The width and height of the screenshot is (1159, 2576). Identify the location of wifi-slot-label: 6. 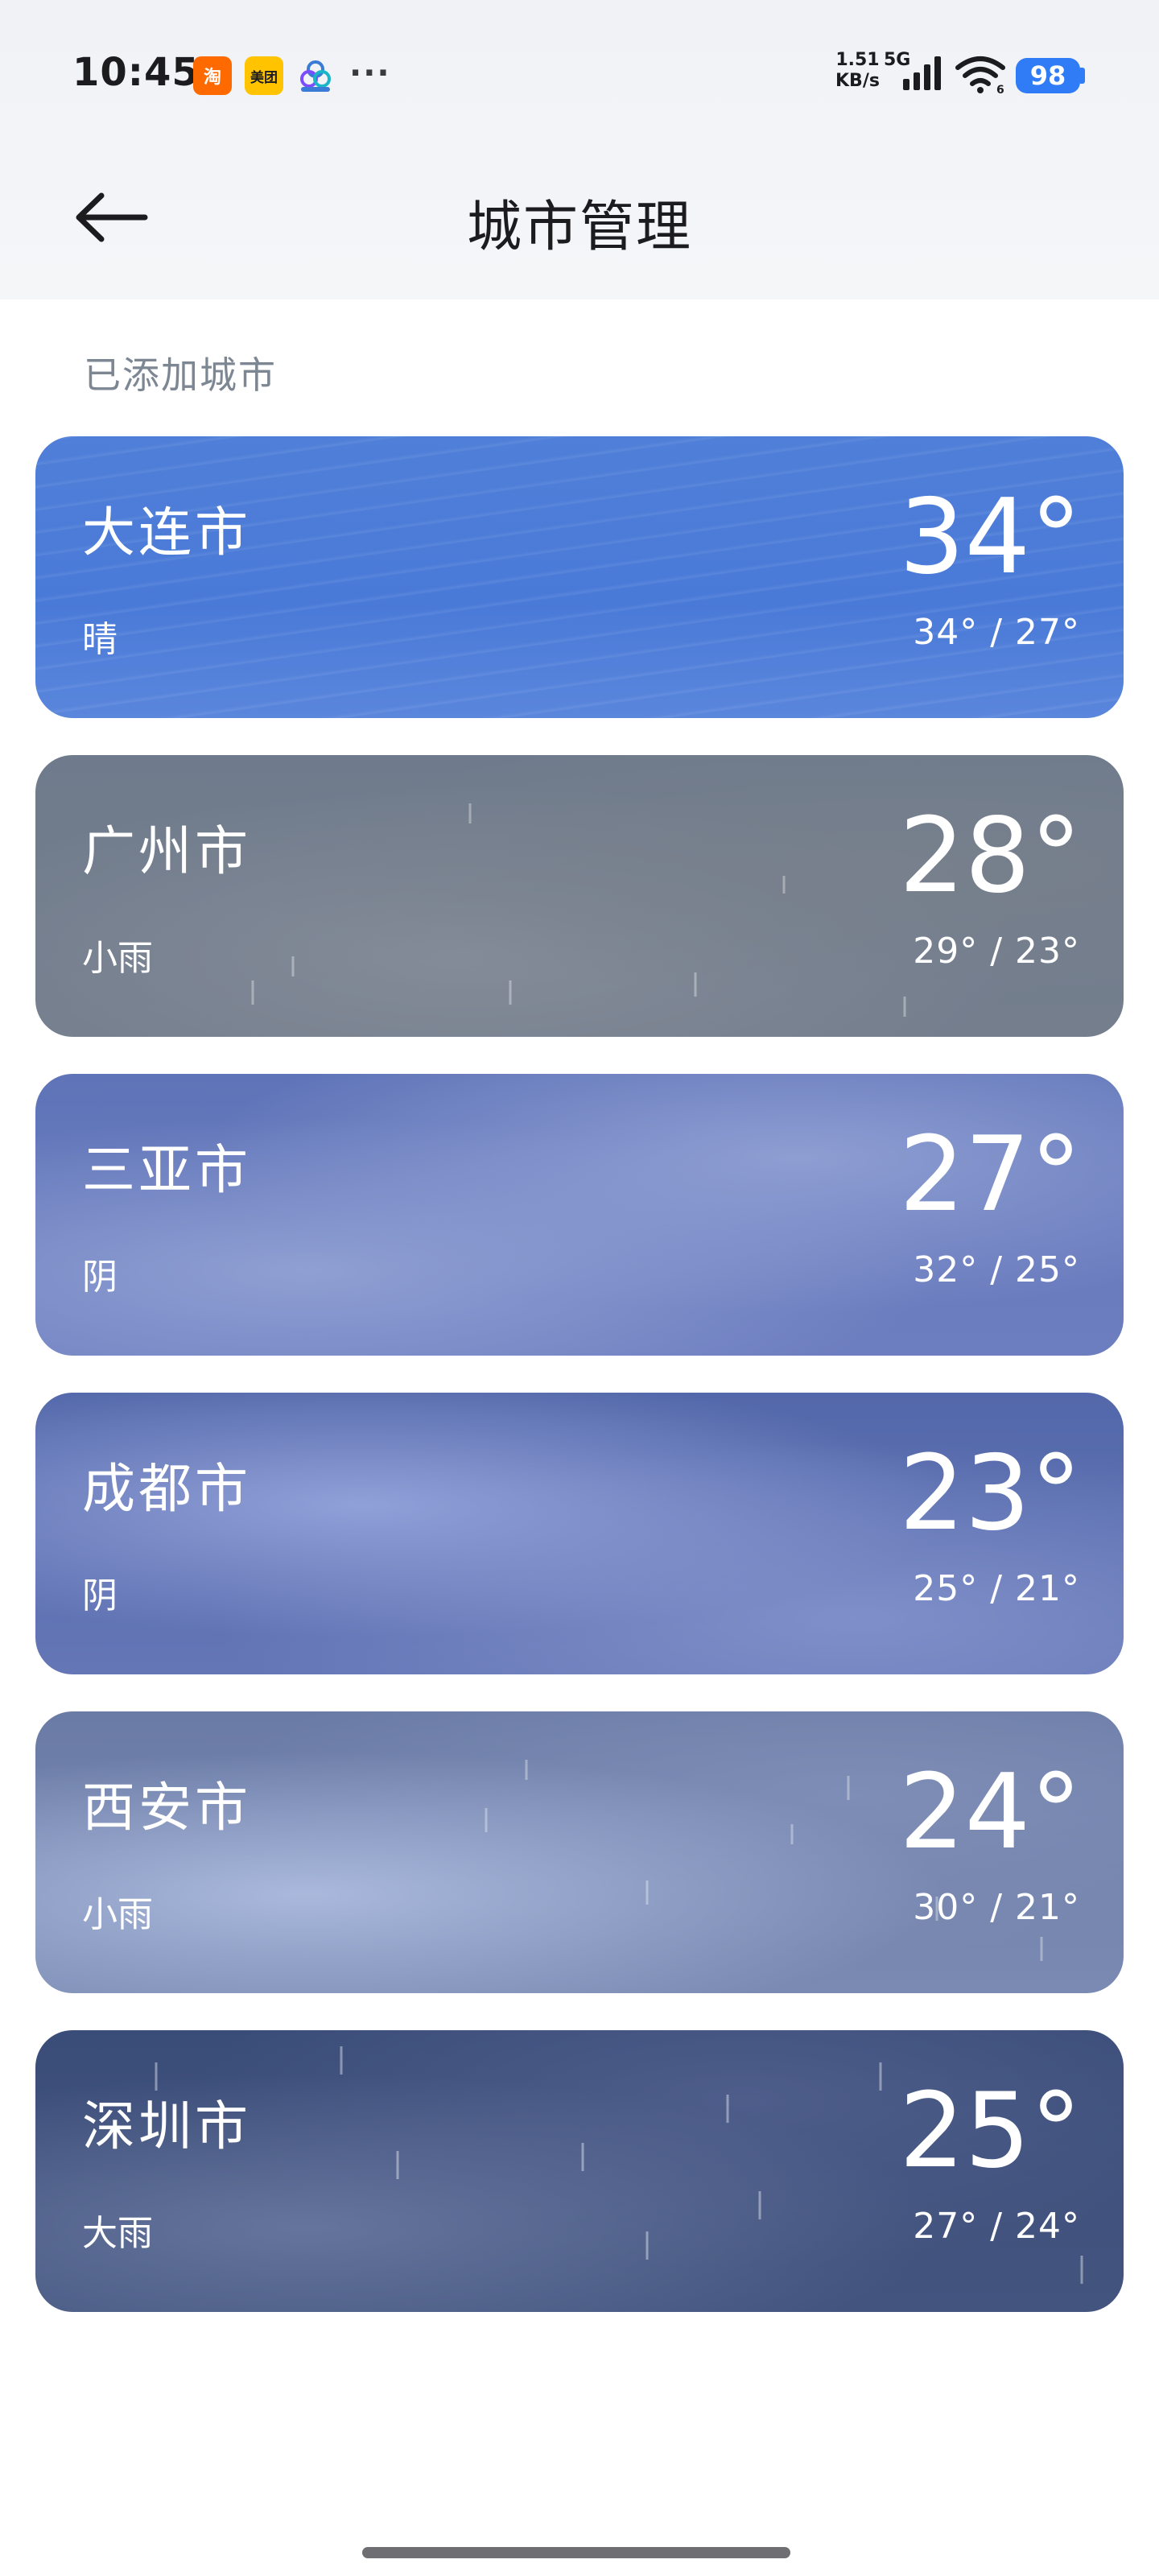
(1000, 89).